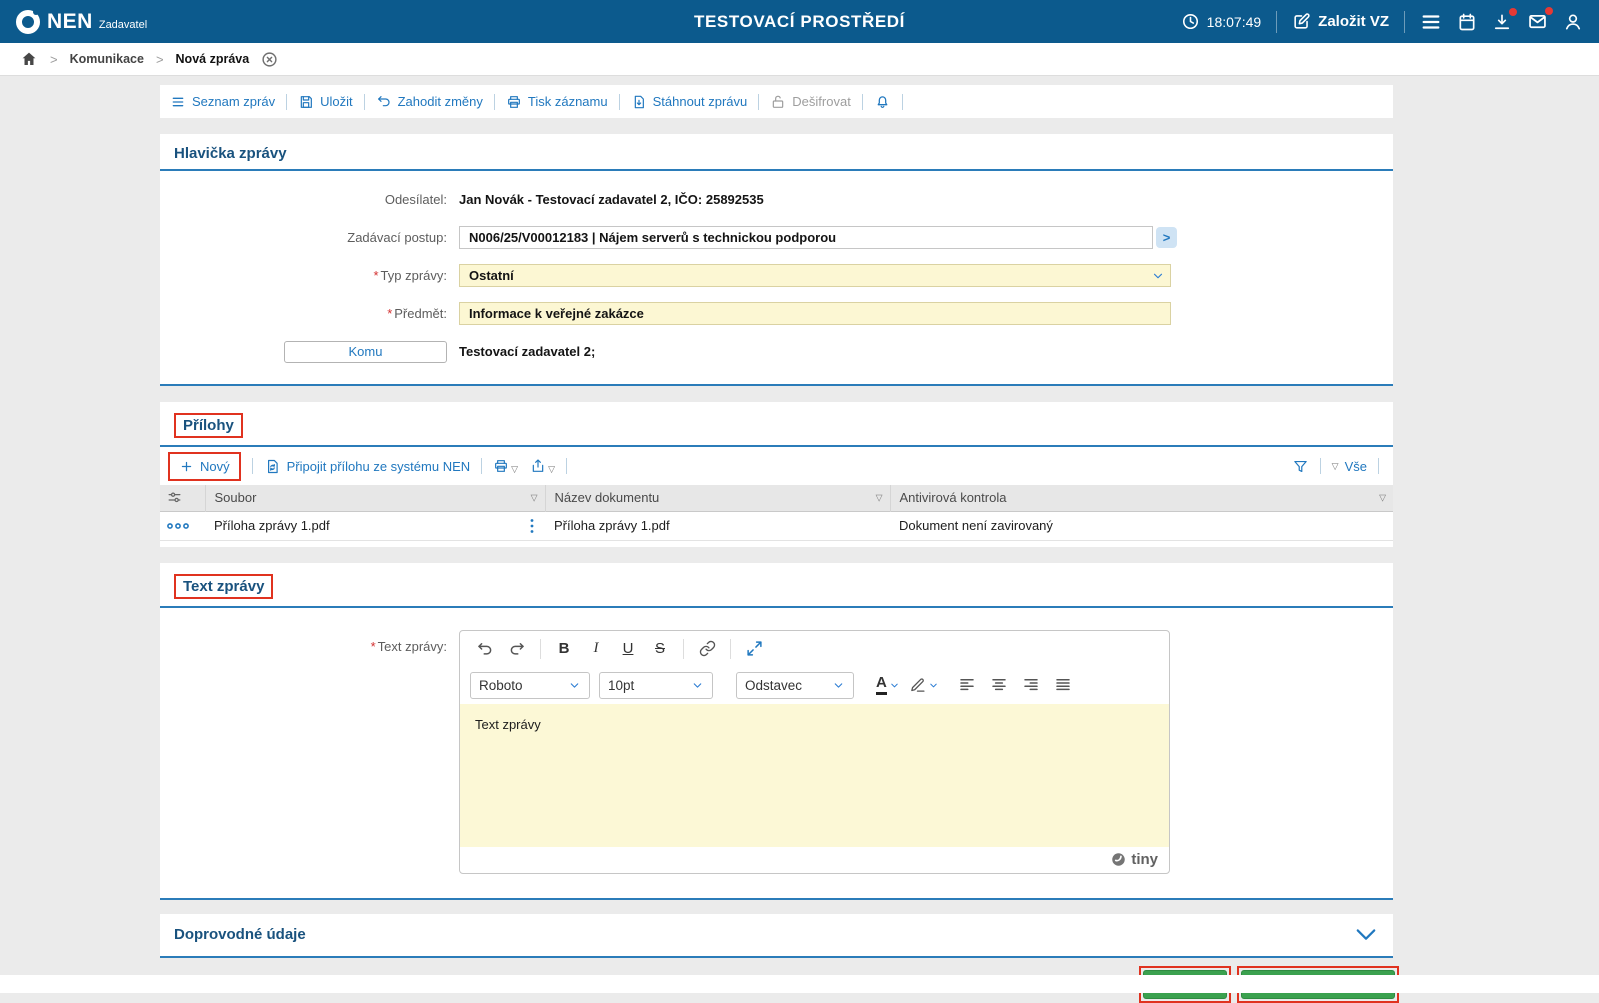  I want to click on close-tab-button, so click(269, 59).